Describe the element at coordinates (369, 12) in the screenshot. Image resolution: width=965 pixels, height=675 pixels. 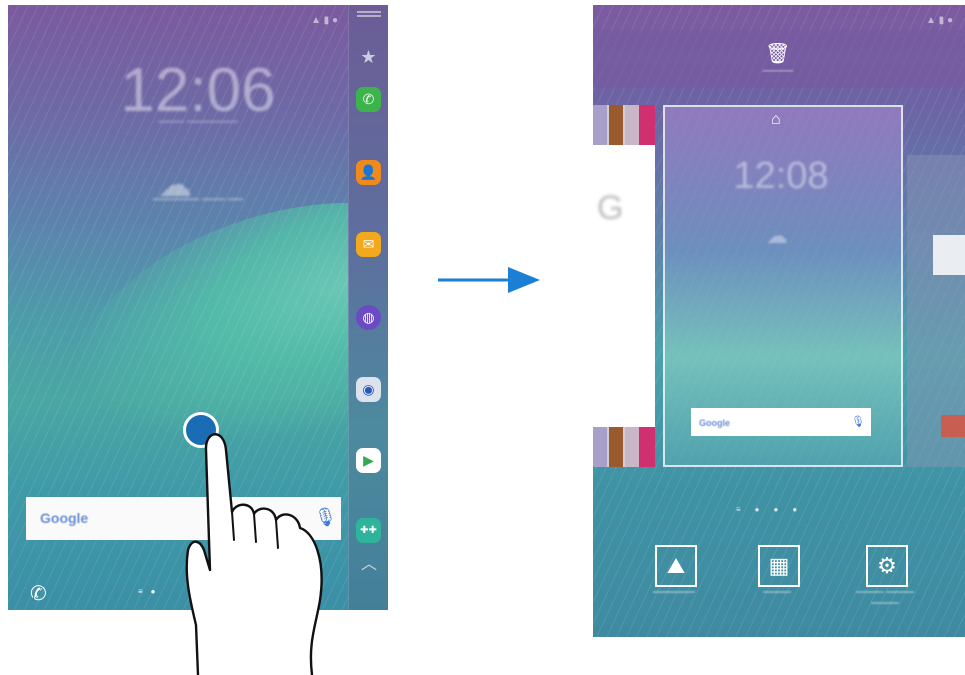
I see `edge-handle-icon` at that location.